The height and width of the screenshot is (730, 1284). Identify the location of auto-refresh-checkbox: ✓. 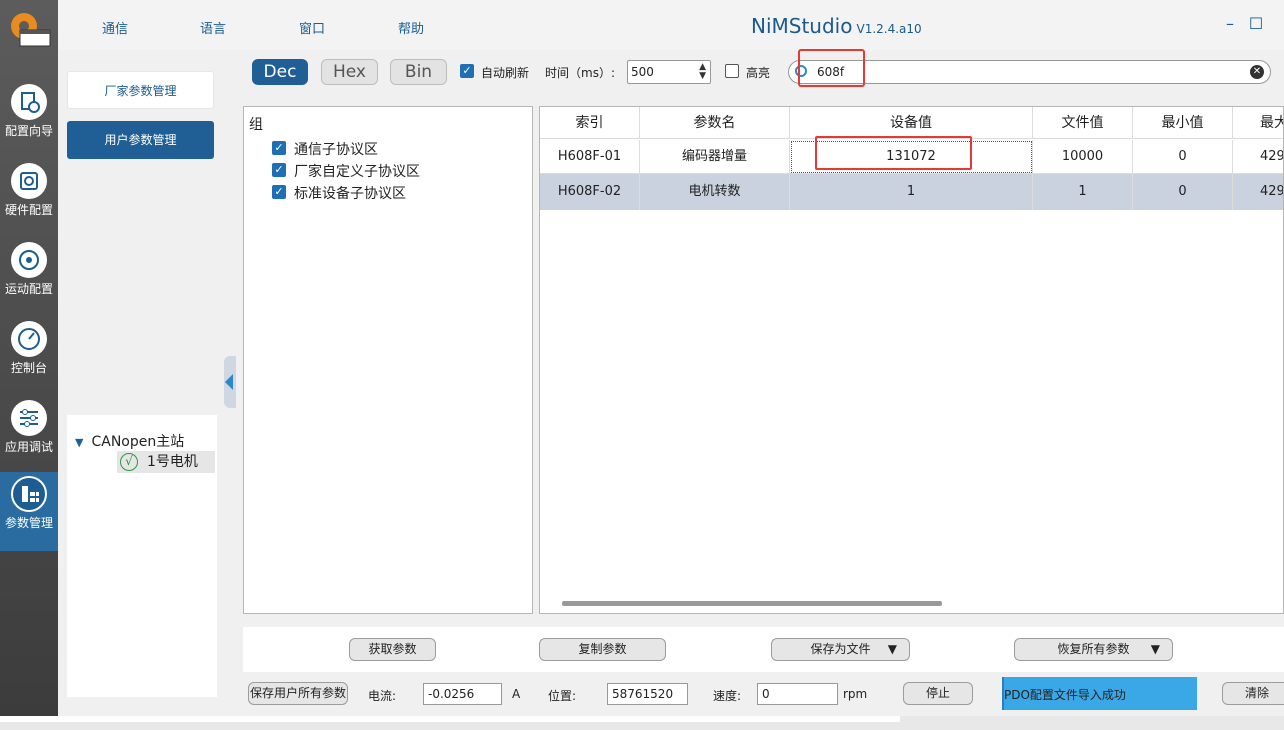
(467, 71).